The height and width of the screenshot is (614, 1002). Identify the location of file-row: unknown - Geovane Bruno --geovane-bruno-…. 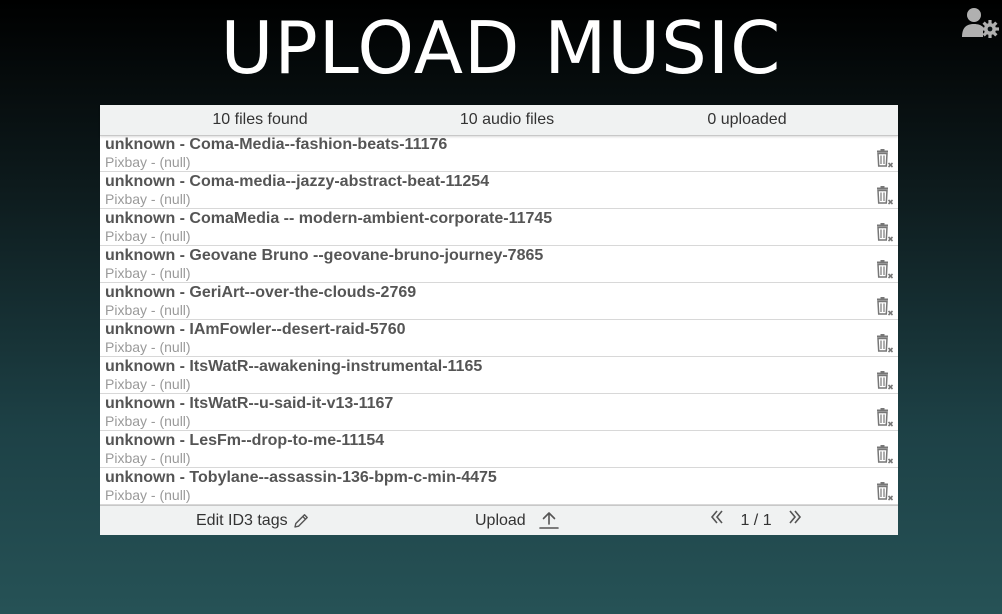
(499, 264).